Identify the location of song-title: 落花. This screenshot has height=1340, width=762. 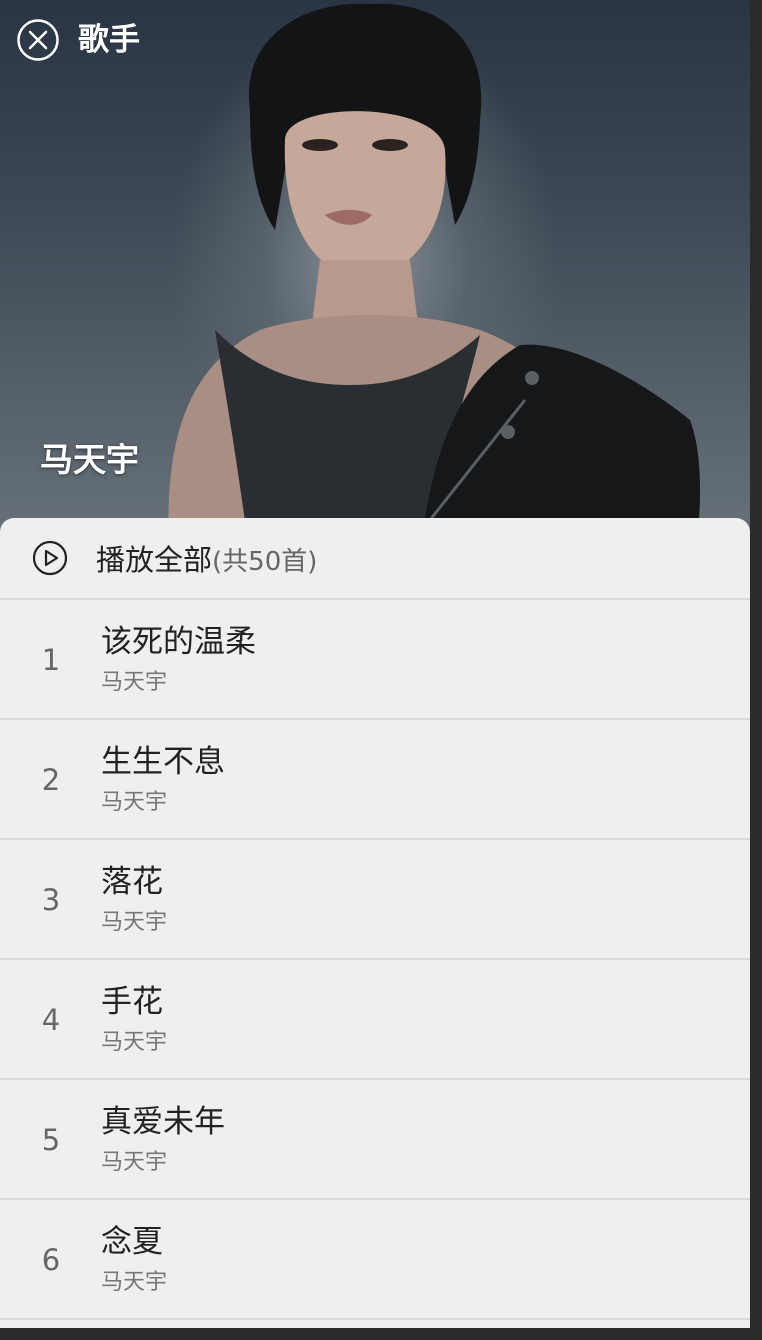
(132, 882).